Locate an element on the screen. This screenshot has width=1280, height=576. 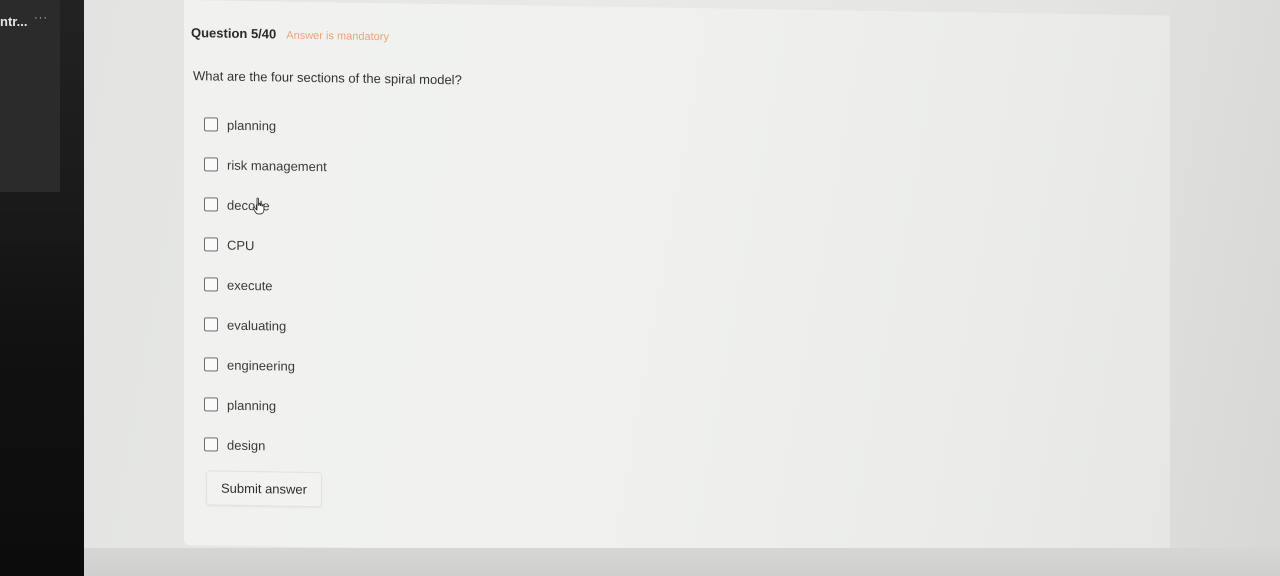
option-design: design is located at coordinates (265, 445).